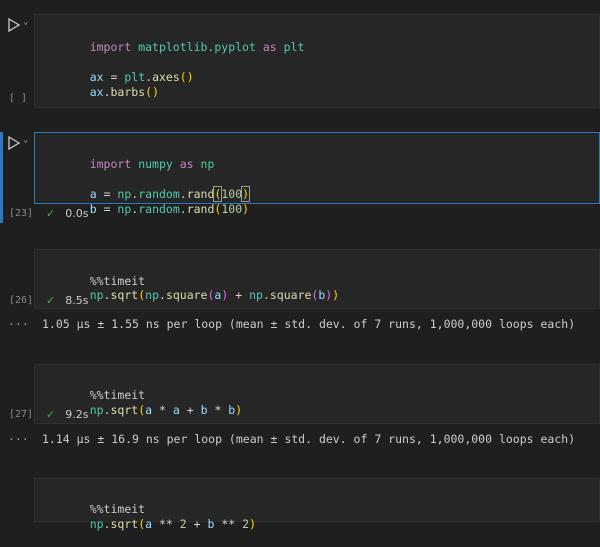  Describe the element at coordinates (21, 300) in the screenshot. I see `execution-count: [26]` at that location.